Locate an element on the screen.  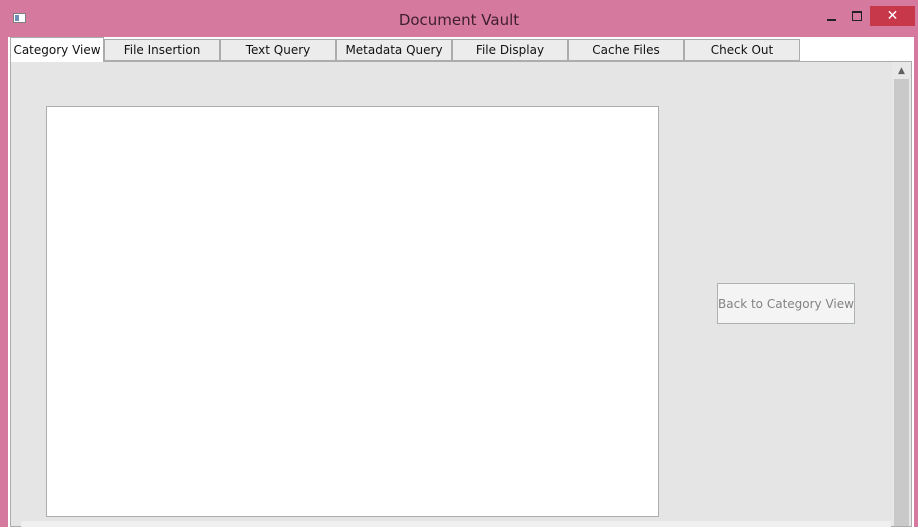
minimize-icon is located at coordinates (831, 20).